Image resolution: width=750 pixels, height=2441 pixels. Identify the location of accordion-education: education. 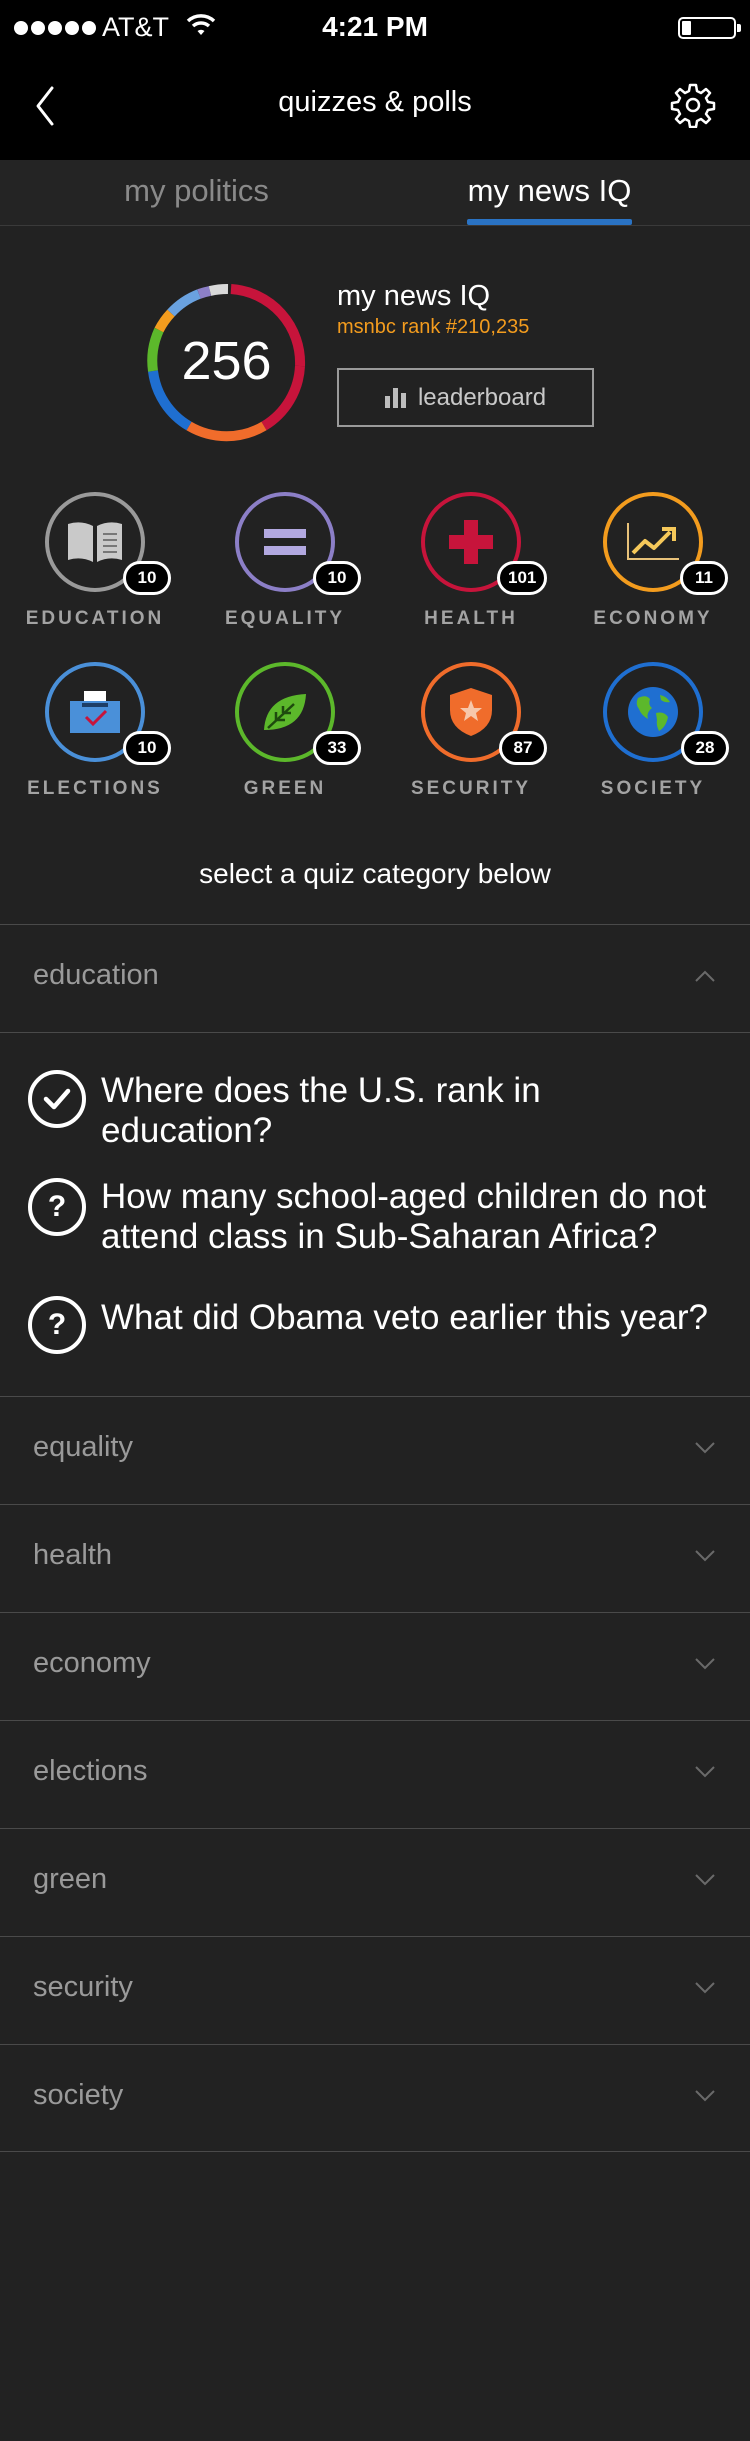
(375, 978).